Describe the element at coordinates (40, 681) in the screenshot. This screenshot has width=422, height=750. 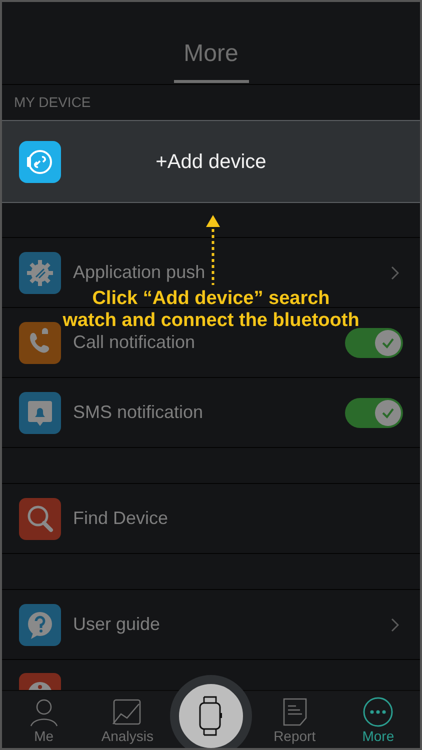
I see `info-icon` at that location.